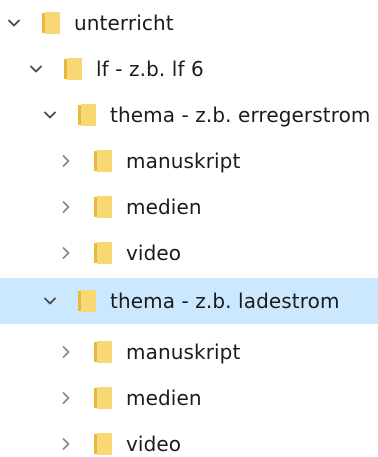 The width and height of the screenshot is (378, 457). What do you see at coordinates (189, 23) in the screenshot?
I see `tree-item-unterricht: unterricht` at bounding box center [189, 23].